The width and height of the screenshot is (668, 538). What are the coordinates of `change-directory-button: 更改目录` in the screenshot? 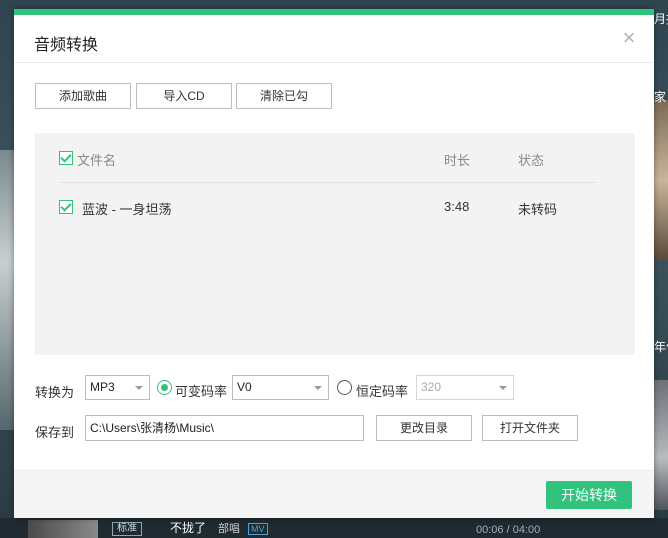 It's located at (424, 428).